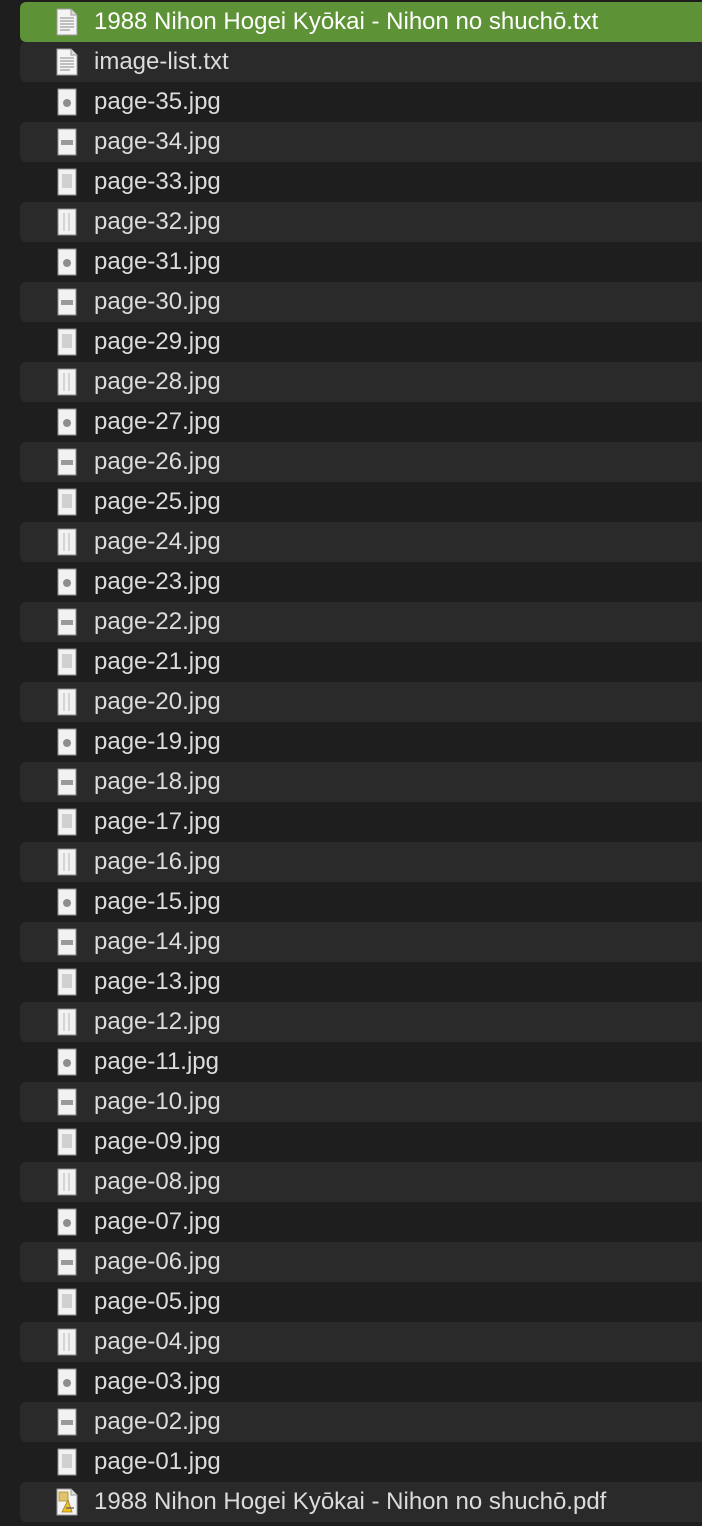  What do you see at coordinates (157, 741) in the screenshot?
I see `file-name-label: page-19.jpg` at bounding box center [157, 741].